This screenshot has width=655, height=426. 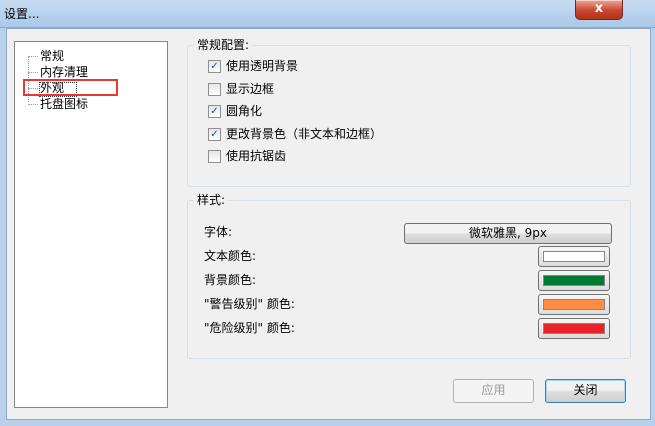 I want to click on tree-item-label: 内存清理, so click(x=64, y=72).